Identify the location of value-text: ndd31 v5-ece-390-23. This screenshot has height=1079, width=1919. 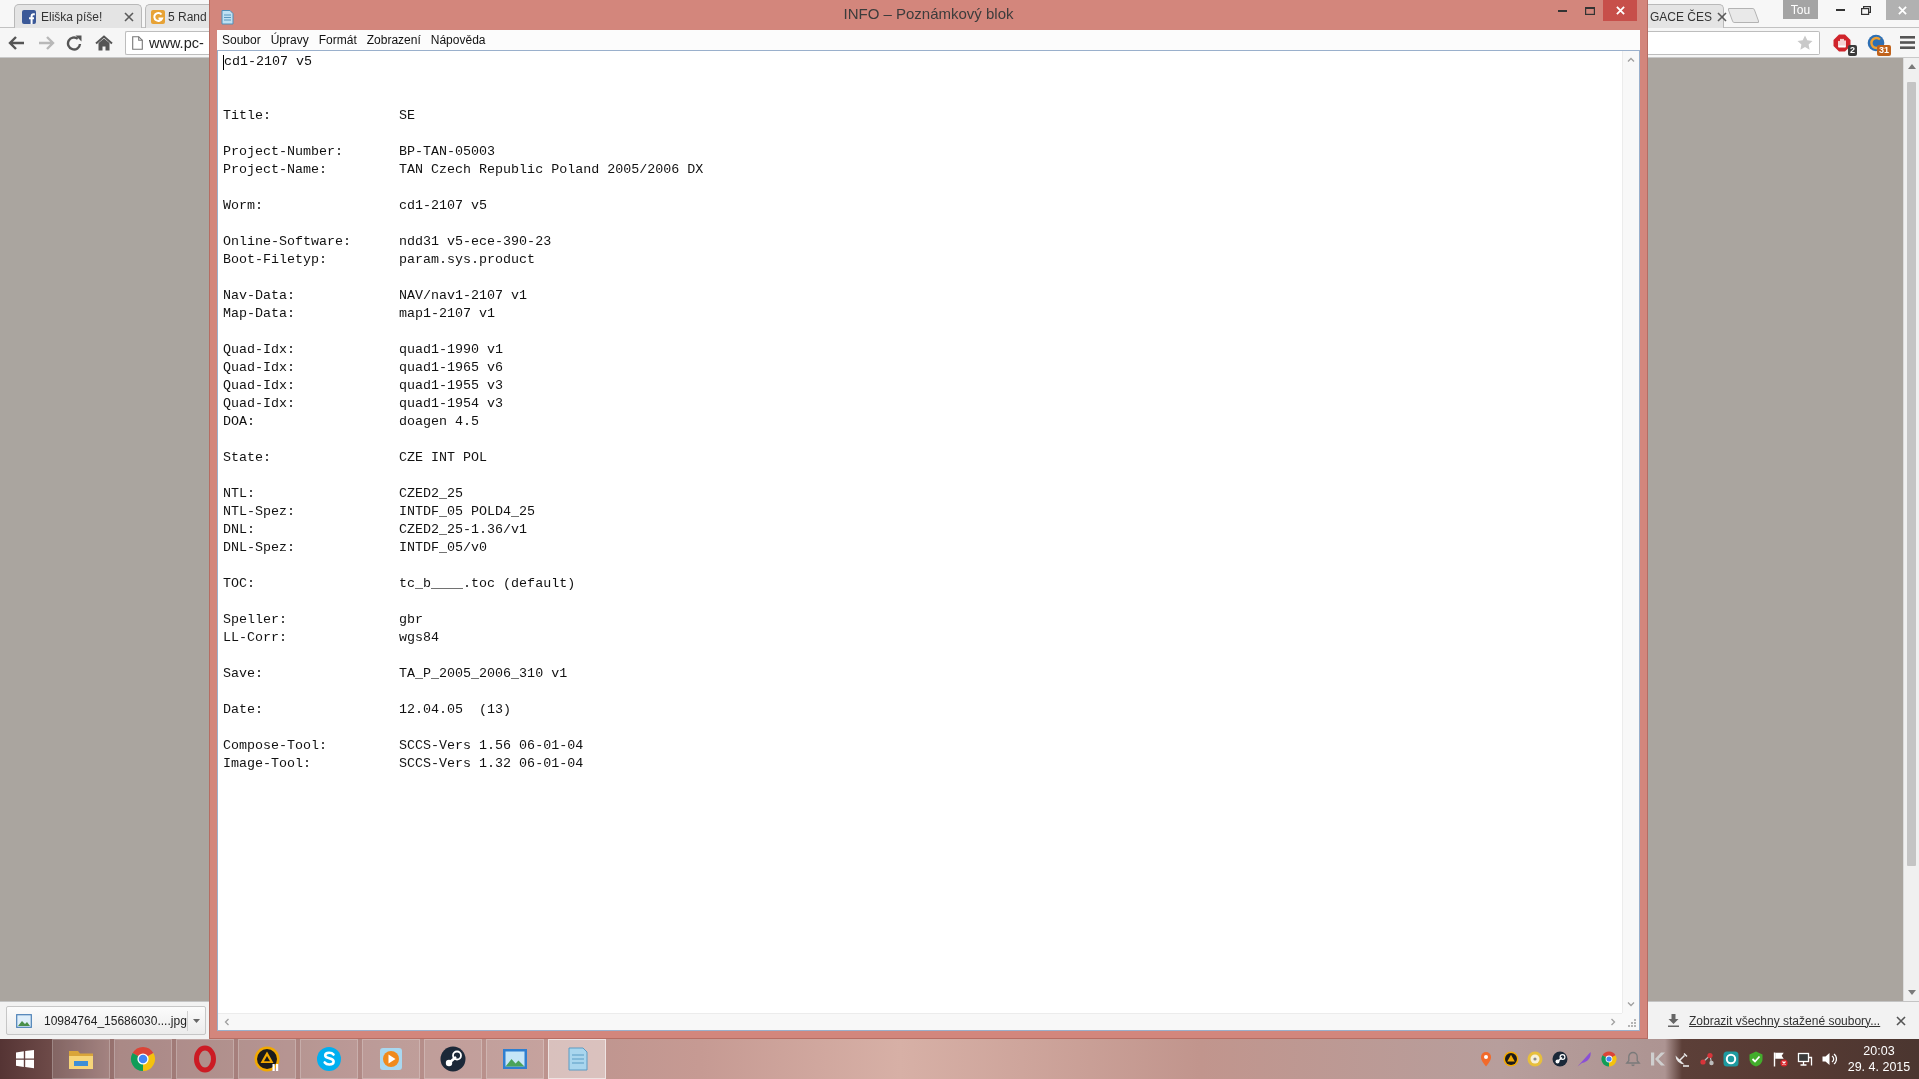
(475, 242).